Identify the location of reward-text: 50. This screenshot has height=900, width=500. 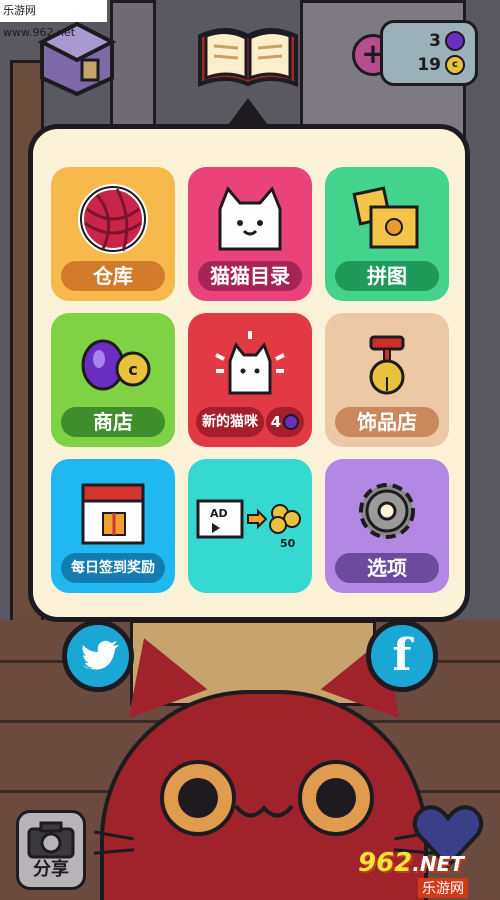
(288, 543).